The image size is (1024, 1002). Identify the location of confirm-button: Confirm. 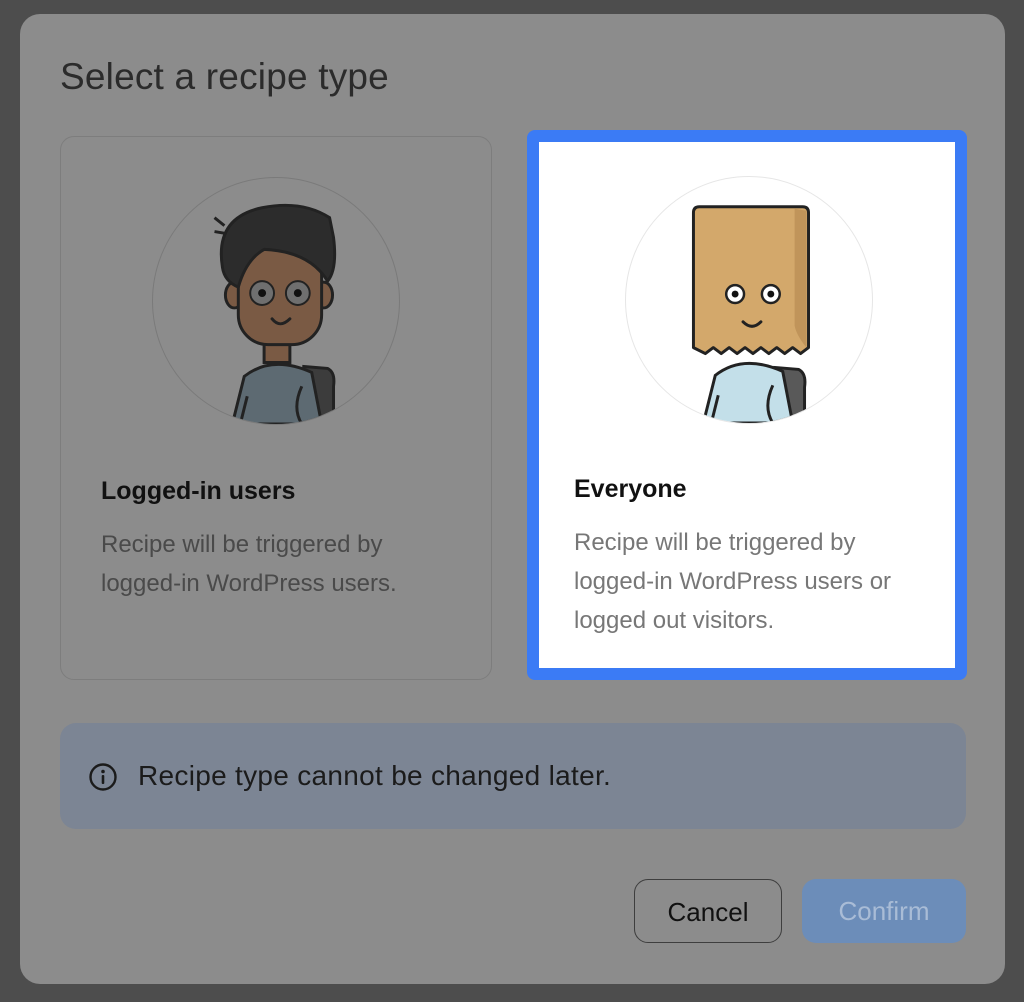
(884, 911).